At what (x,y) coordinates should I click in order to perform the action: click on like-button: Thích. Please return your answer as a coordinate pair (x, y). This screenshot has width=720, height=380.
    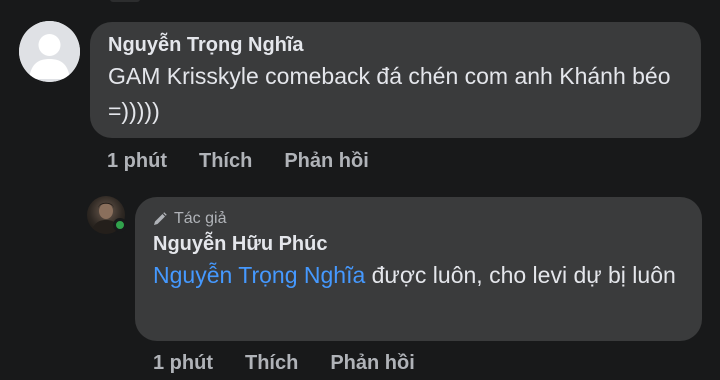
    Looking at the image, I should click on (225, 161).